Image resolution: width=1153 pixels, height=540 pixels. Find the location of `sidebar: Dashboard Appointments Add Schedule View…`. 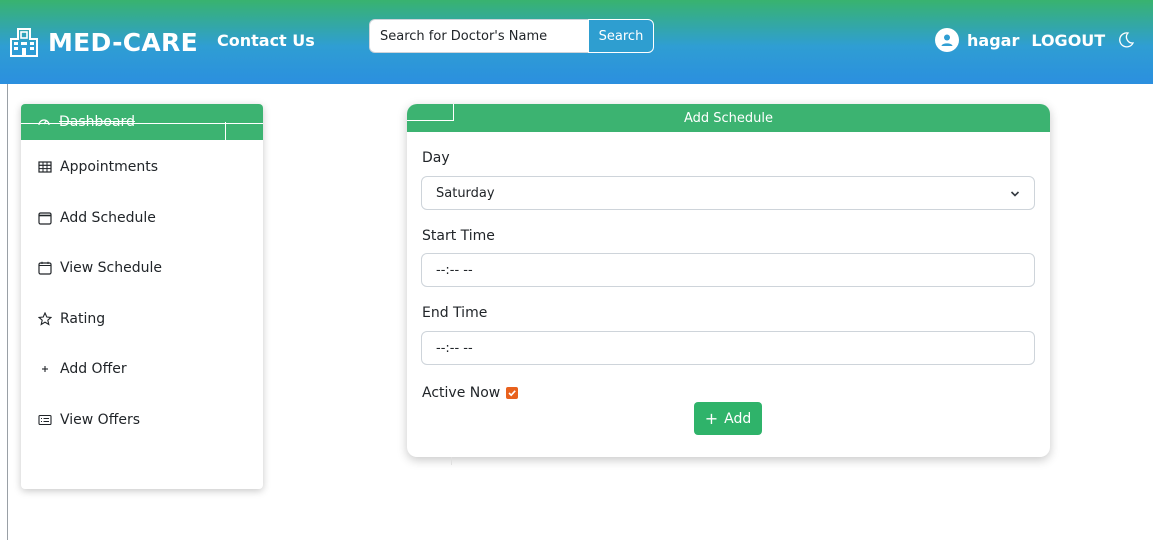

sidebar: Dashboard Appointments Add Schedule View… is located at coordinates (142, 296).